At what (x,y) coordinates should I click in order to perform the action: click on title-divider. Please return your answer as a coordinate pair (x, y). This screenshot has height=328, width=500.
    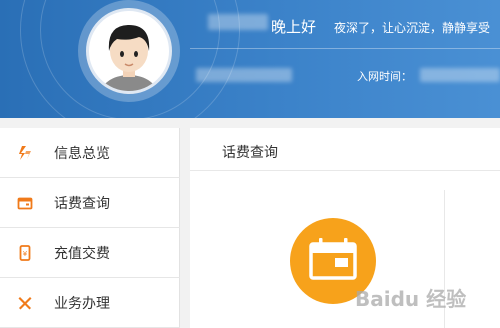
    Looking at the image, I should click on (345, 170).